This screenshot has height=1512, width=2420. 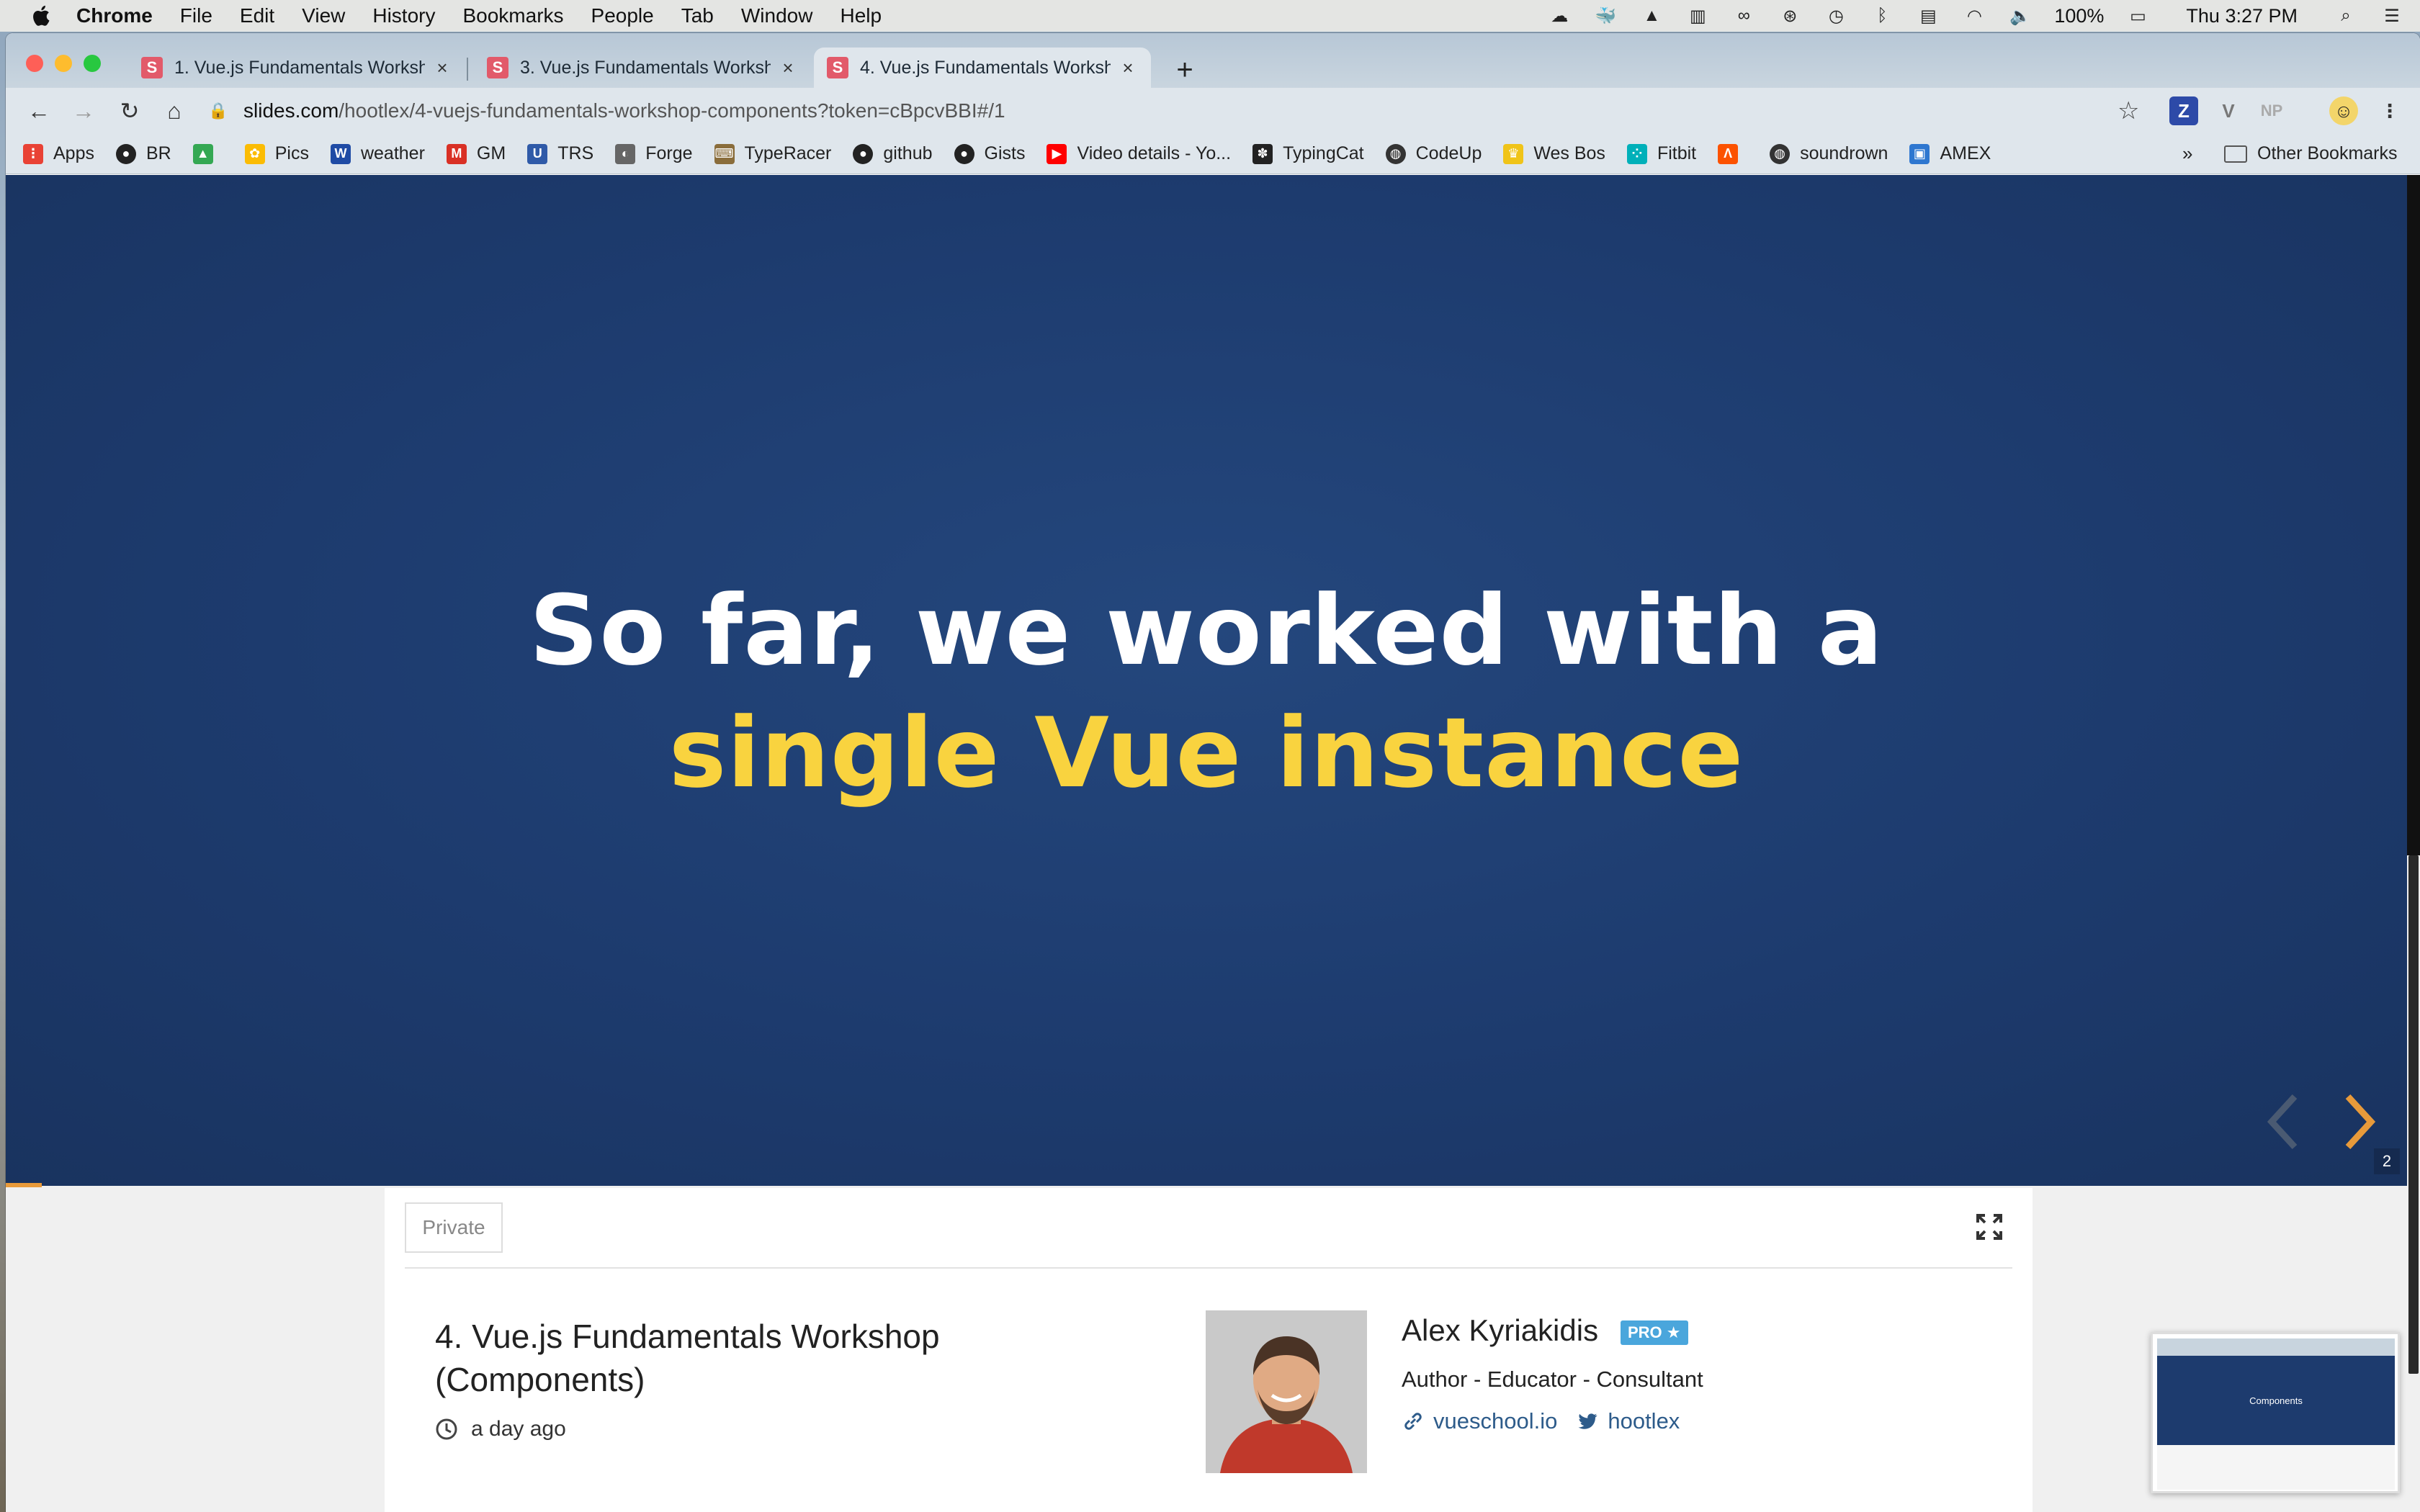 I want to click on author-photo, so click(x=1286, y=1391).